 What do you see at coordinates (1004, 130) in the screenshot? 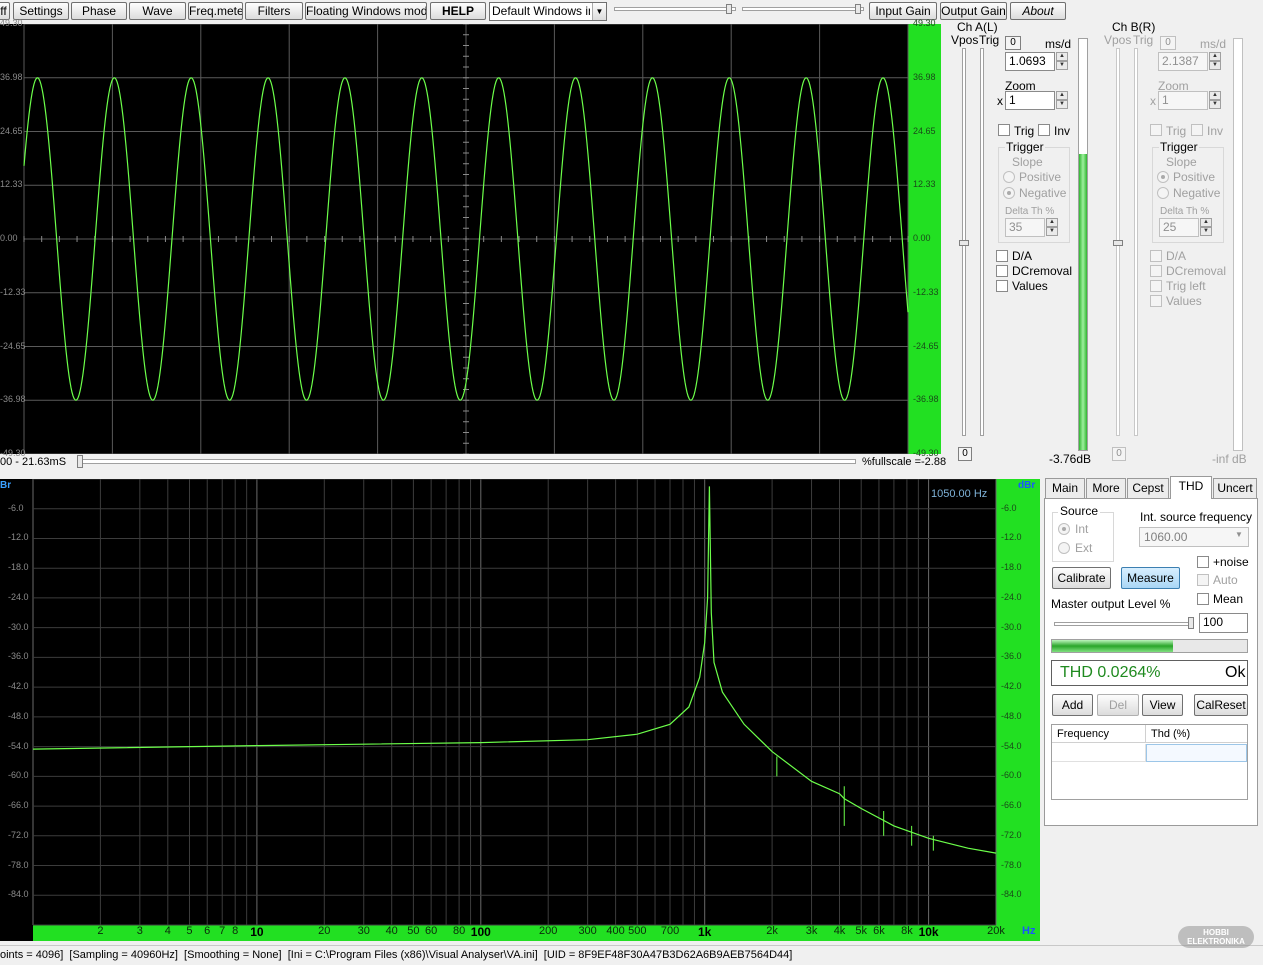
I see `cha-trig-checkbox` at bounding box center [1004, 130].